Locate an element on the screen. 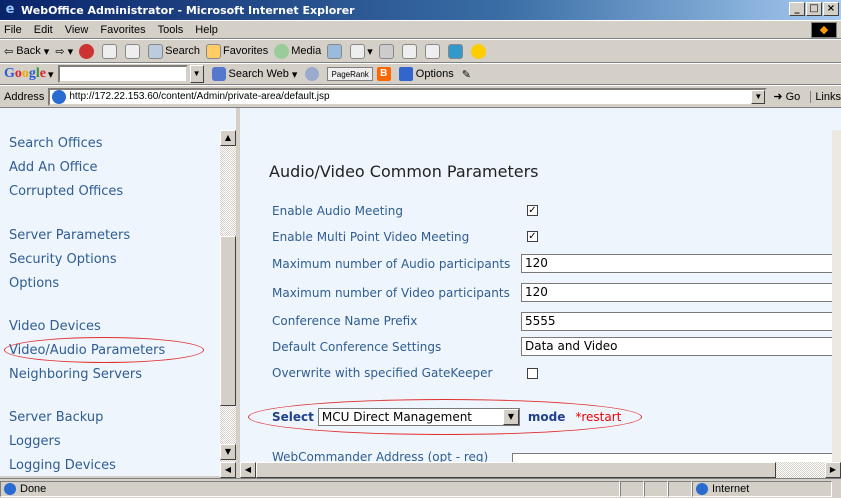 The width and height of the screenshot is (841, 498). horizontal-scrollbar: ◀ ▶ is located at coordinates (540, 470).